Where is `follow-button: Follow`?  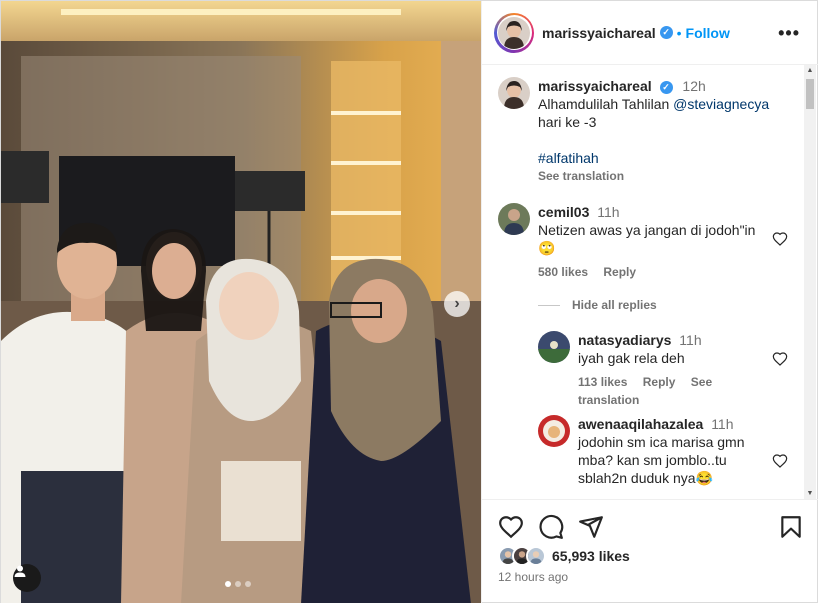 follow-button: Follow is located at coordinates (708, 33).